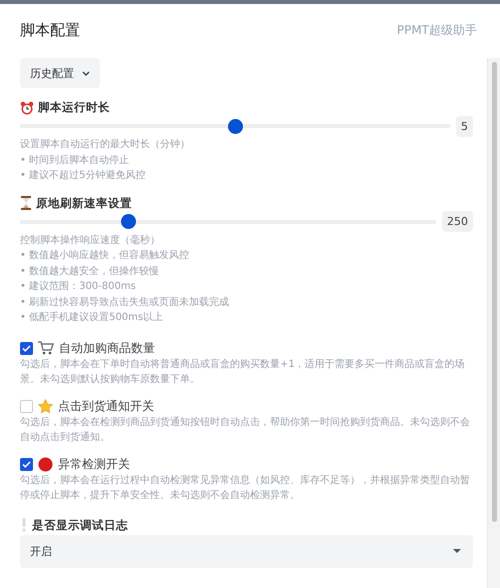 The image size is (500, 588). I want to click on caret-icon, so click(457, 551).